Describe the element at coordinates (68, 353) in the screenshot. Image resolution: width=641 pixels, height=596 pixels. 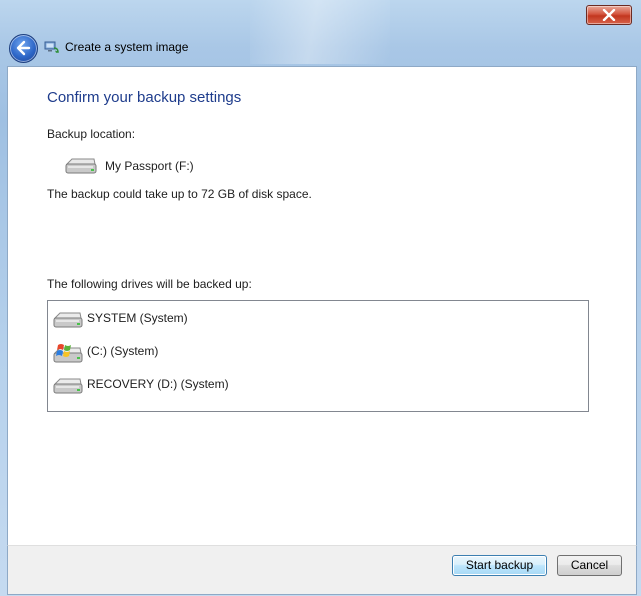
I see `windows-drive-icon` at that location.